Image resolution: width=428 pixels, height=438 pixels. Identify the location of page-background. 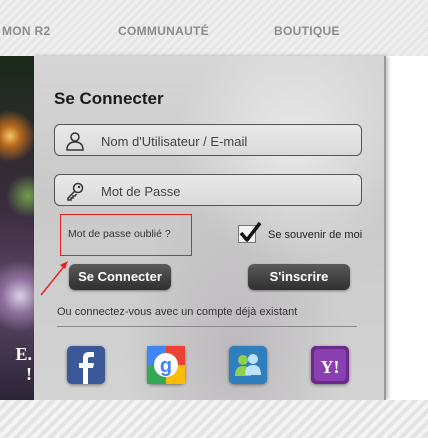
(407, 228).